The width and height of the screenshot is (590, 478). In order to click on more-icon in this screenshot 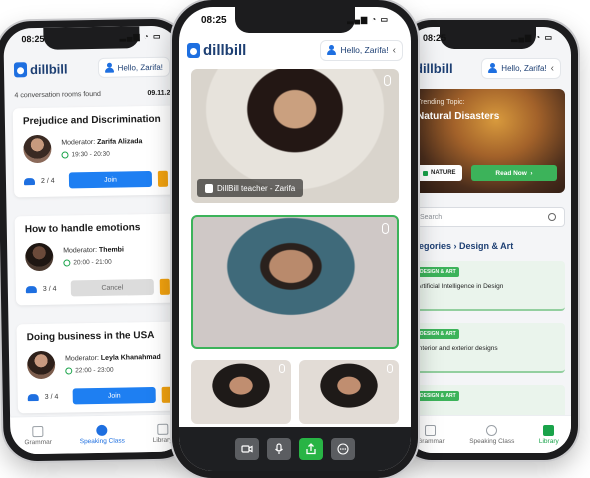, I will do `click(343, 449)`.